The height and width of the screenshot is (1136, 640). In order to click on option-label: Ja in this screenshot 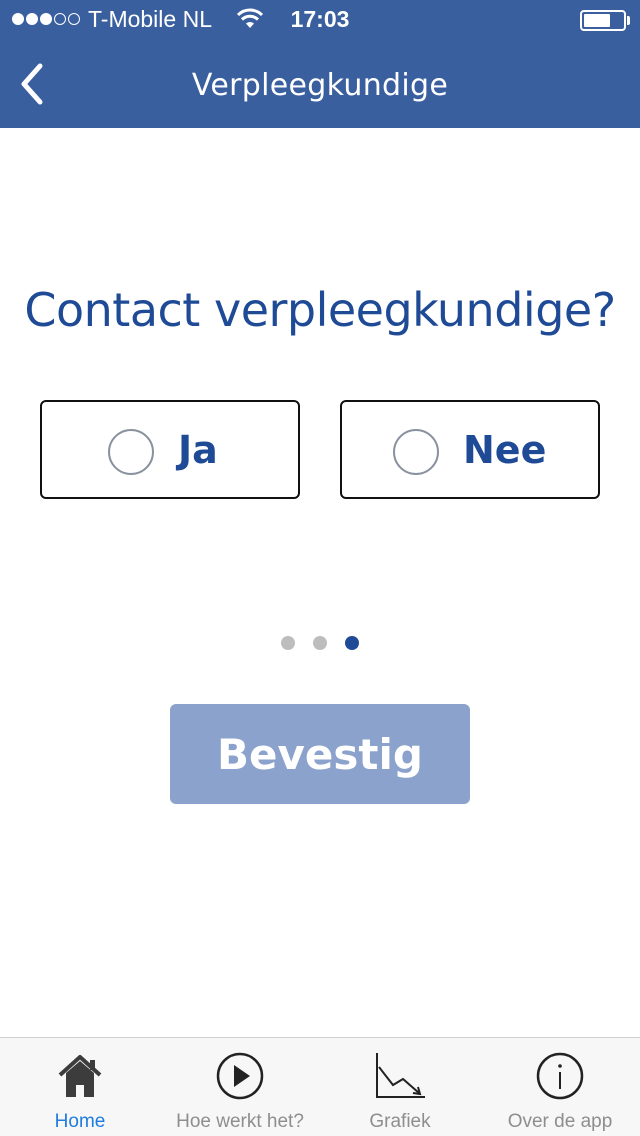, I will do `click(198, 450)`.